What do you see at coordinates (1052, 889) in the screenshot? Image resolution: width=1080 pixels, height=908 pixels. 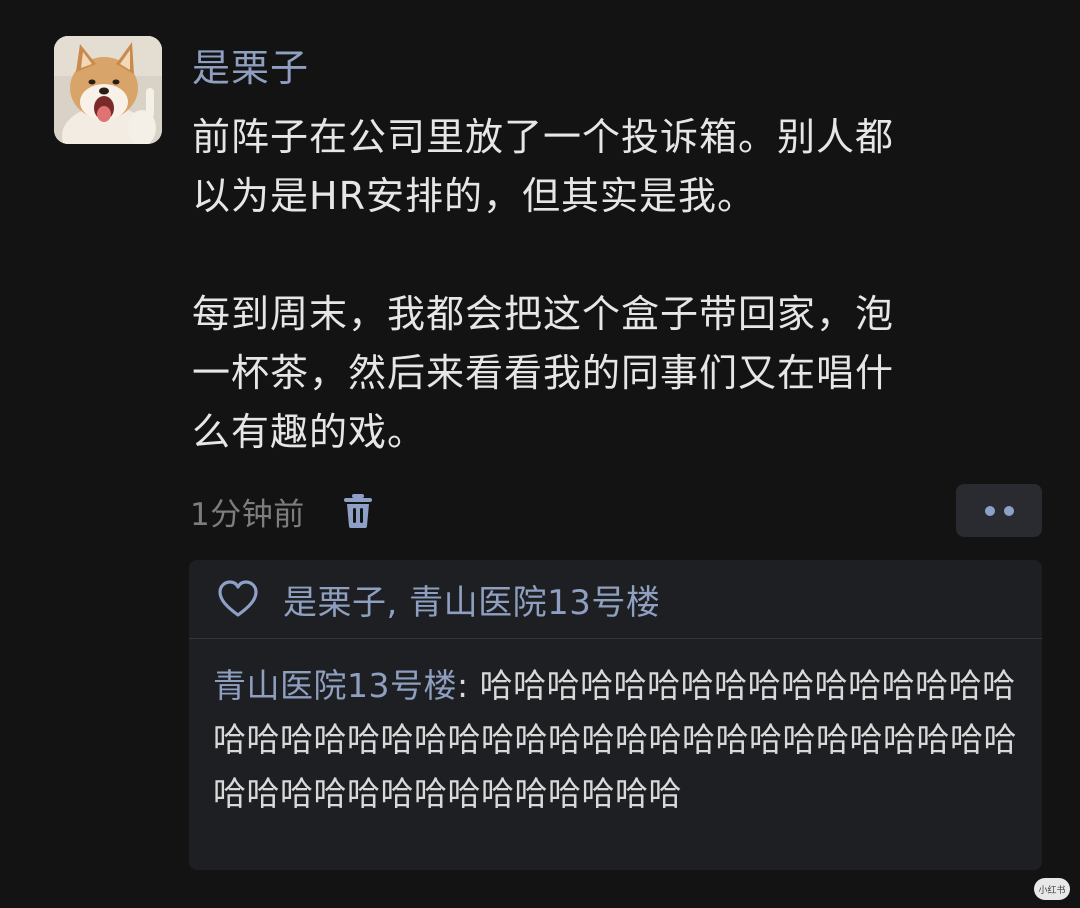 I see `watermark-logo: 小红书` at bounding box center [1052, 889].